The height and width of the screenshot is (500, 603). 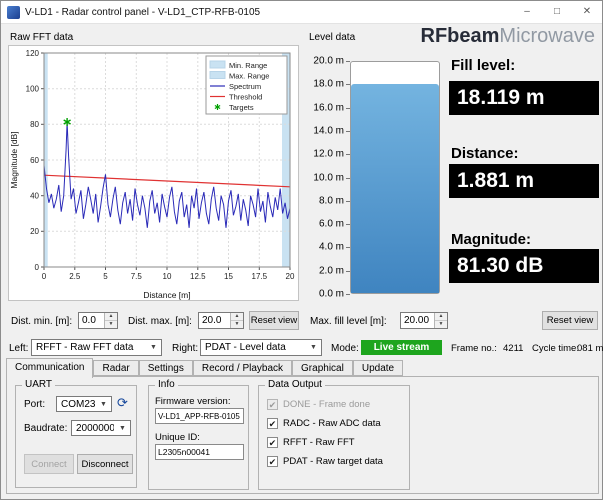 I want to click on output-option-row: ✔ PDAT - Raw target data, so click(x=336, y=462).